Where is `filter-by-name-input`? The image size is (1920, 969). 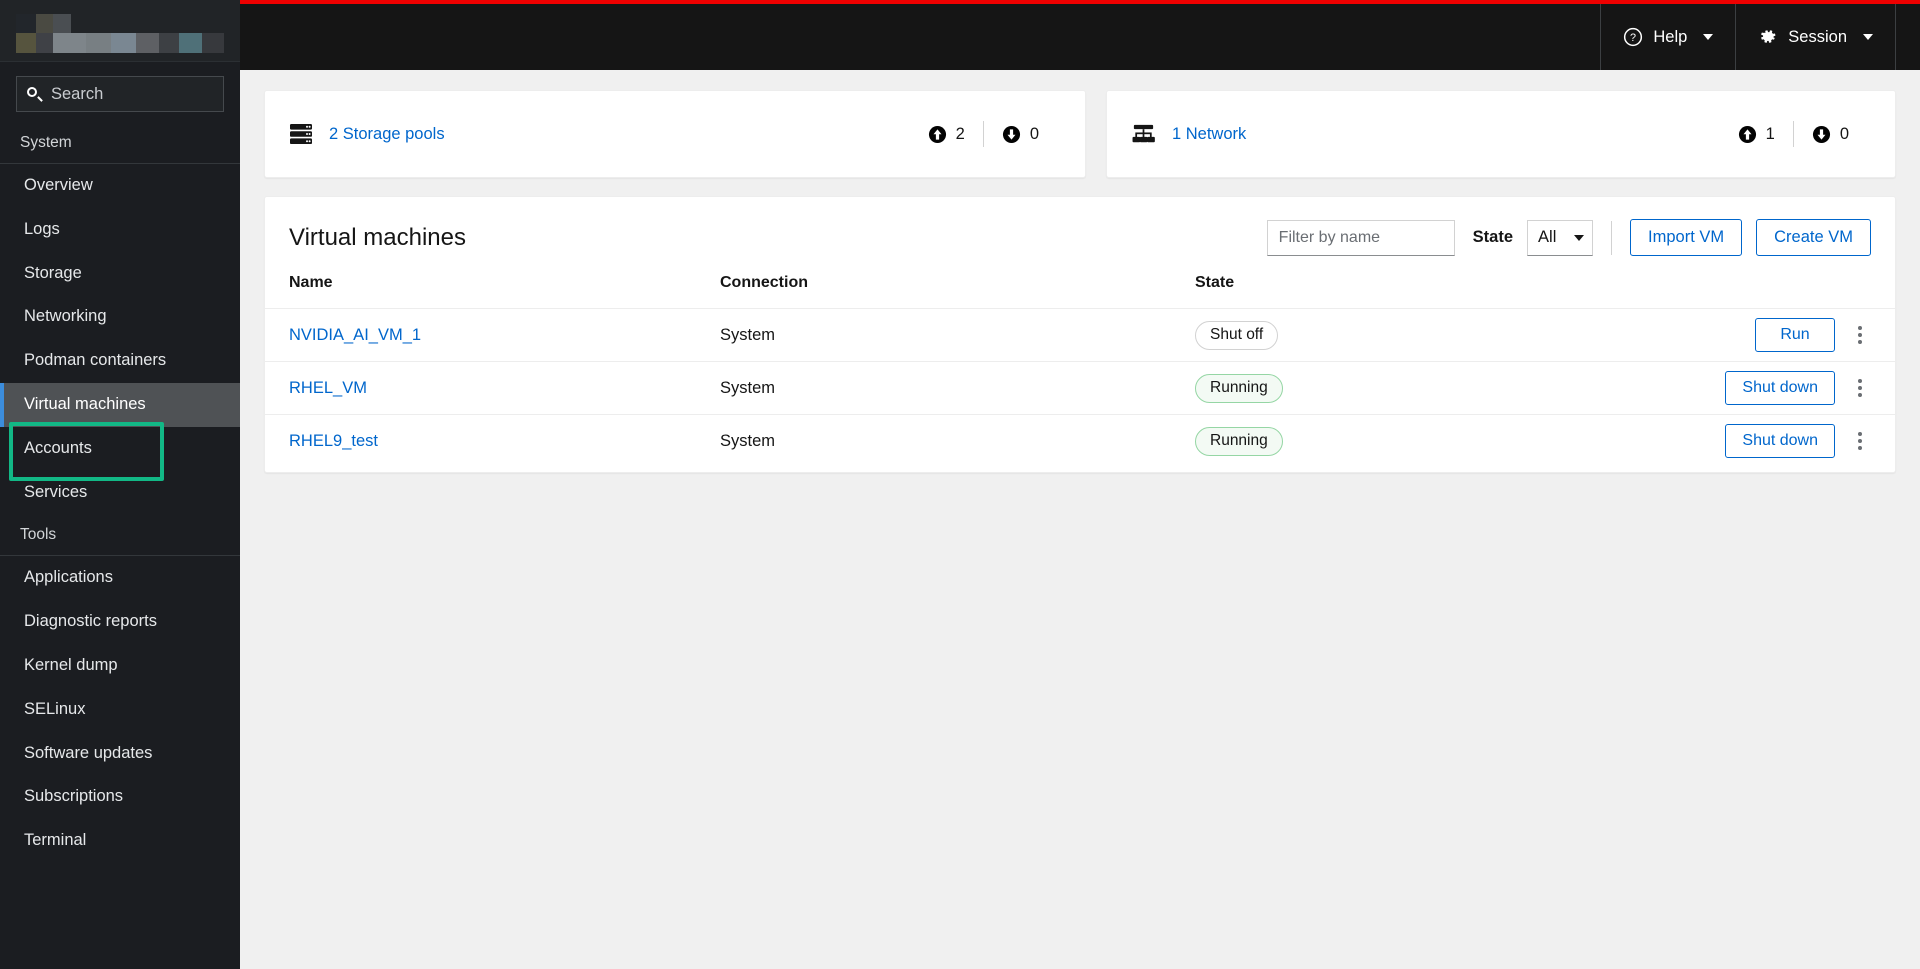
filter-by-name-input is located at coordinates (1360, 237).